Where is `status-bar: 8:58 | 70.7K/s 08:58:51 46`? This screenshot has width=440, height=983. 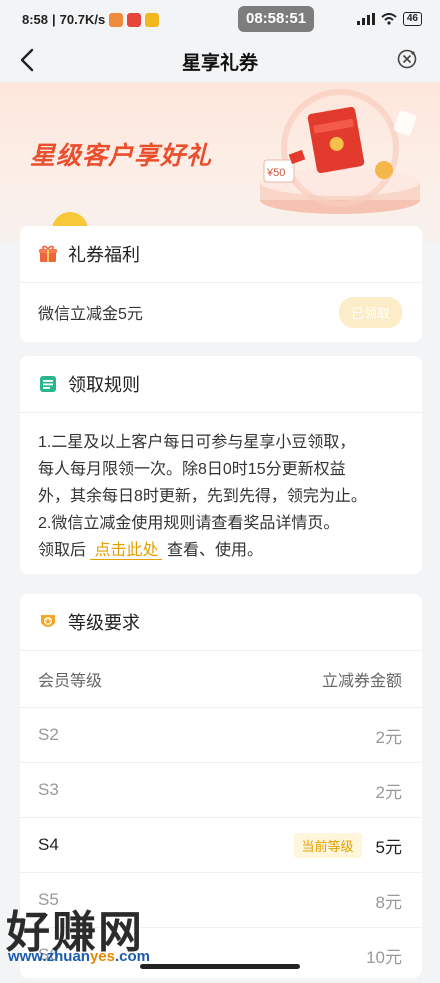
status-bar: 8:58 | 70.7K/s 08:58:51 46 is located at coordinates (220, 20).